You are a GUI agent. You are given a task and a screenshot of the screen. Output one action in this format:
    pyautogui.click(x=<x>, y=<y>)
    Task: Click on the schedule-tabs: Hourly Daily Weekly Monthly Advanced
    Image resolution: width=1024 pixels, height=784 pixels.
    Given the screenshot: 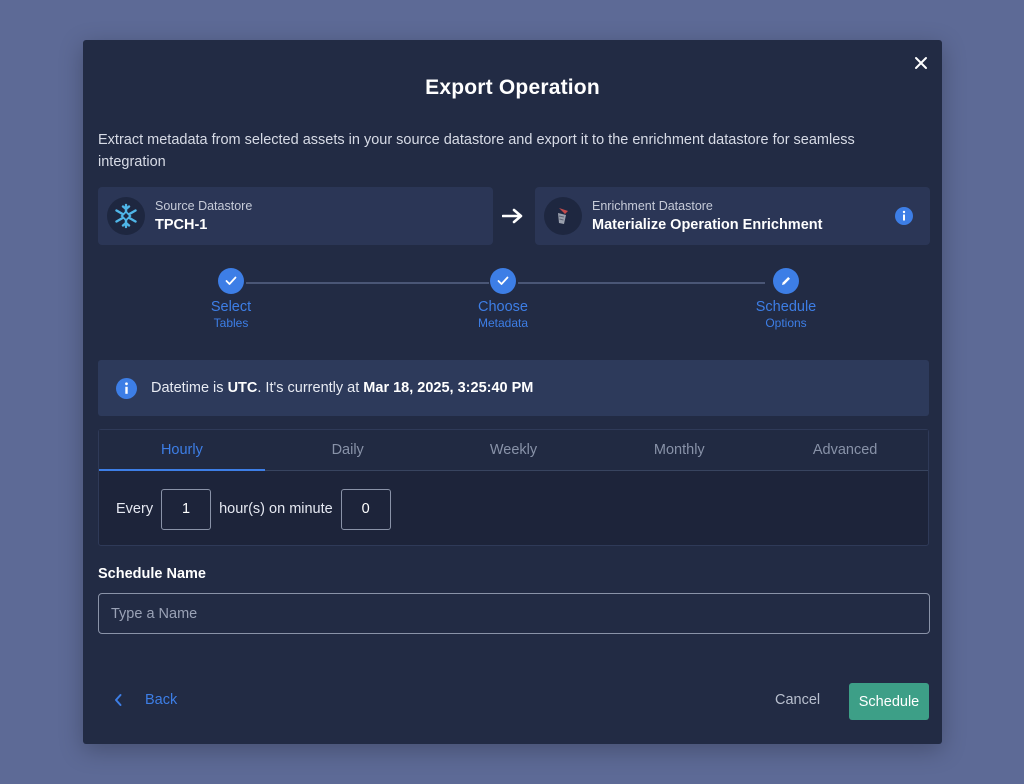 What is the action you would take?
    pyautogui.click(x=513, y=450)
    